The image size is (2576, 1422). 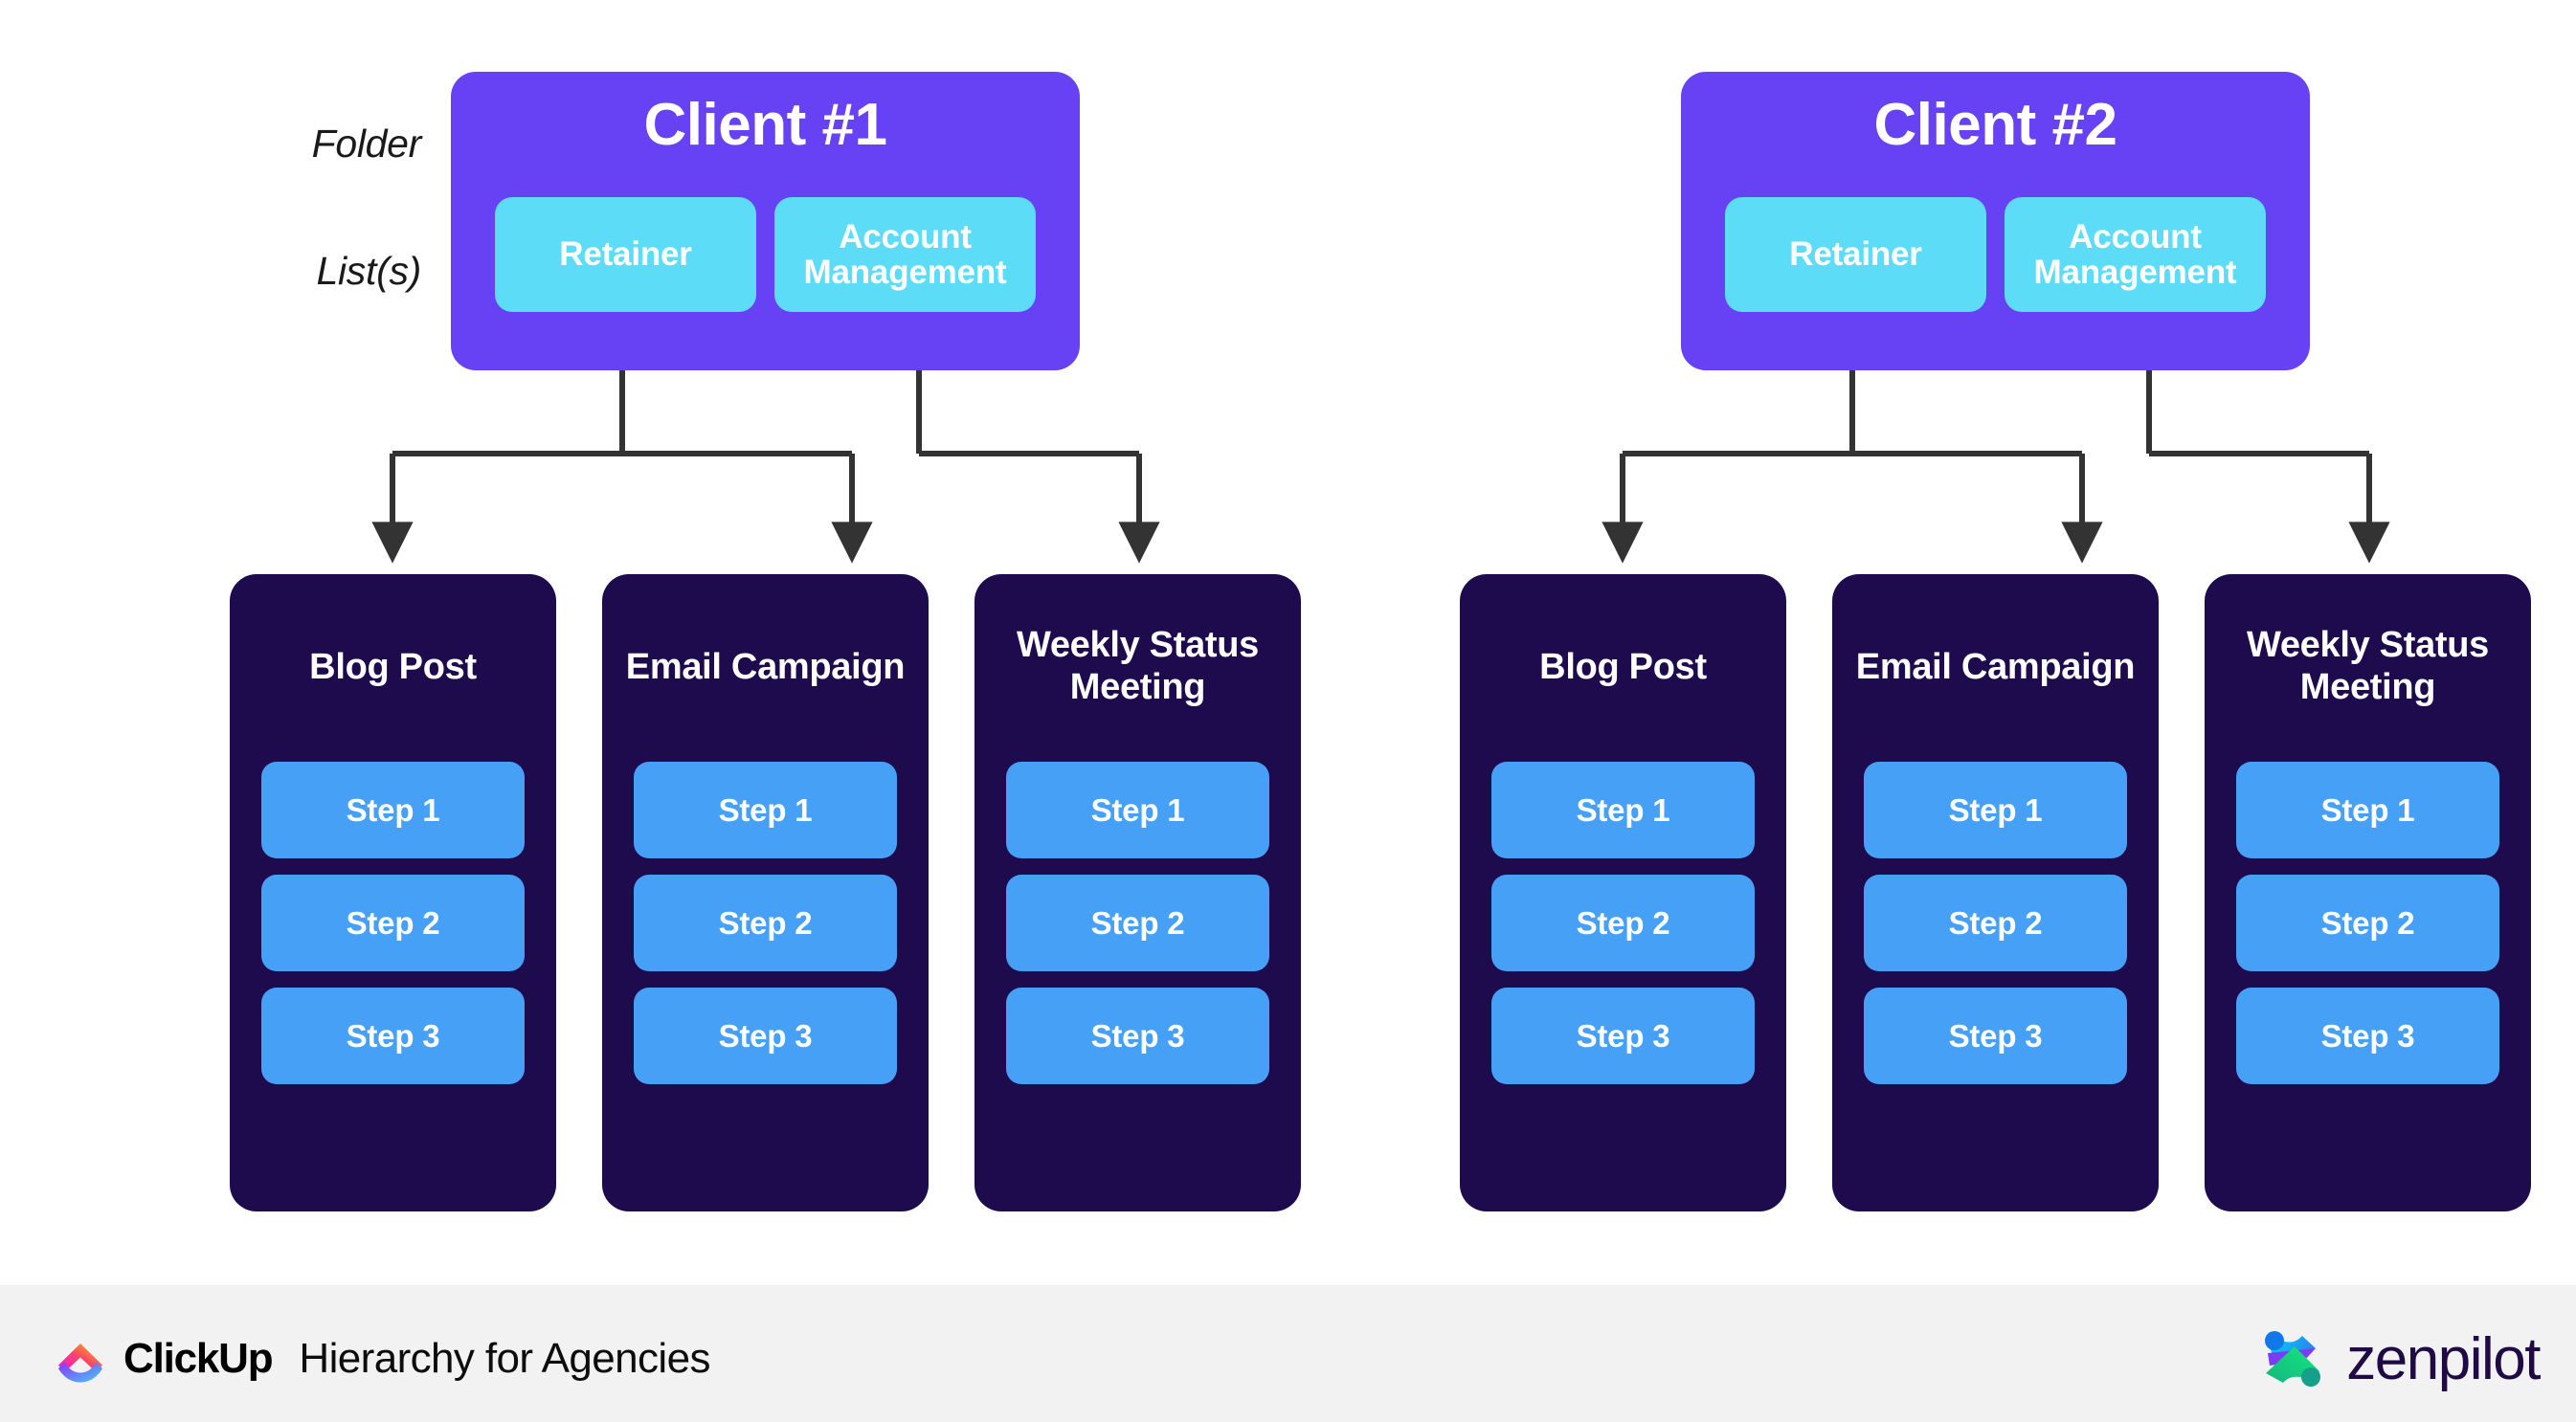 I want to click on footer-branding-right: zenpilot, so click(x=2399, y=1359).